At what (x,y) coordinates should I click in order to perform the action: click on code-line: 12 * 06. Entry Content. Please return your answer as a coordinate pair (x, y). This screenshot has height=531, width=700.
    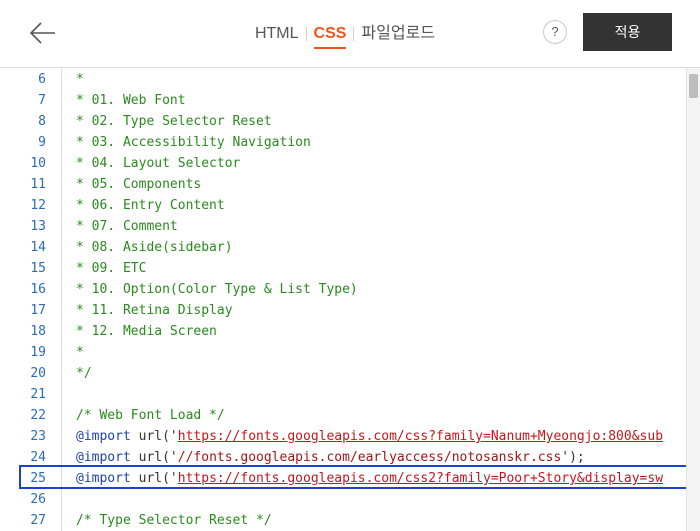
    Looking at the image, I should click on (350, 205).